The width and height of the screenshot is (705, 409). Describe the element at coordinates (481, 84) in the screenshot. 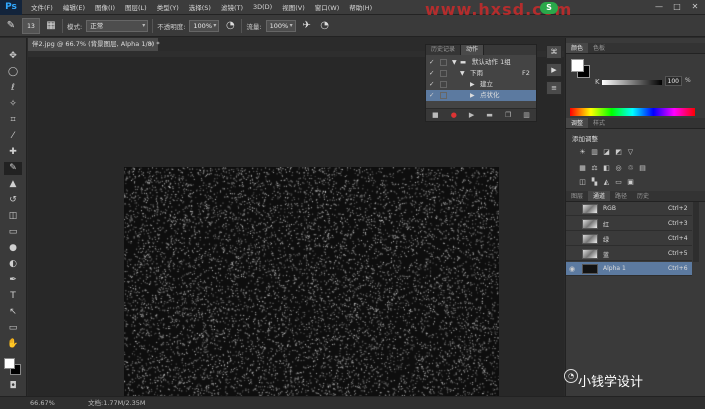

I see `action-step-row: ✓ ▶ 建立` at that location.